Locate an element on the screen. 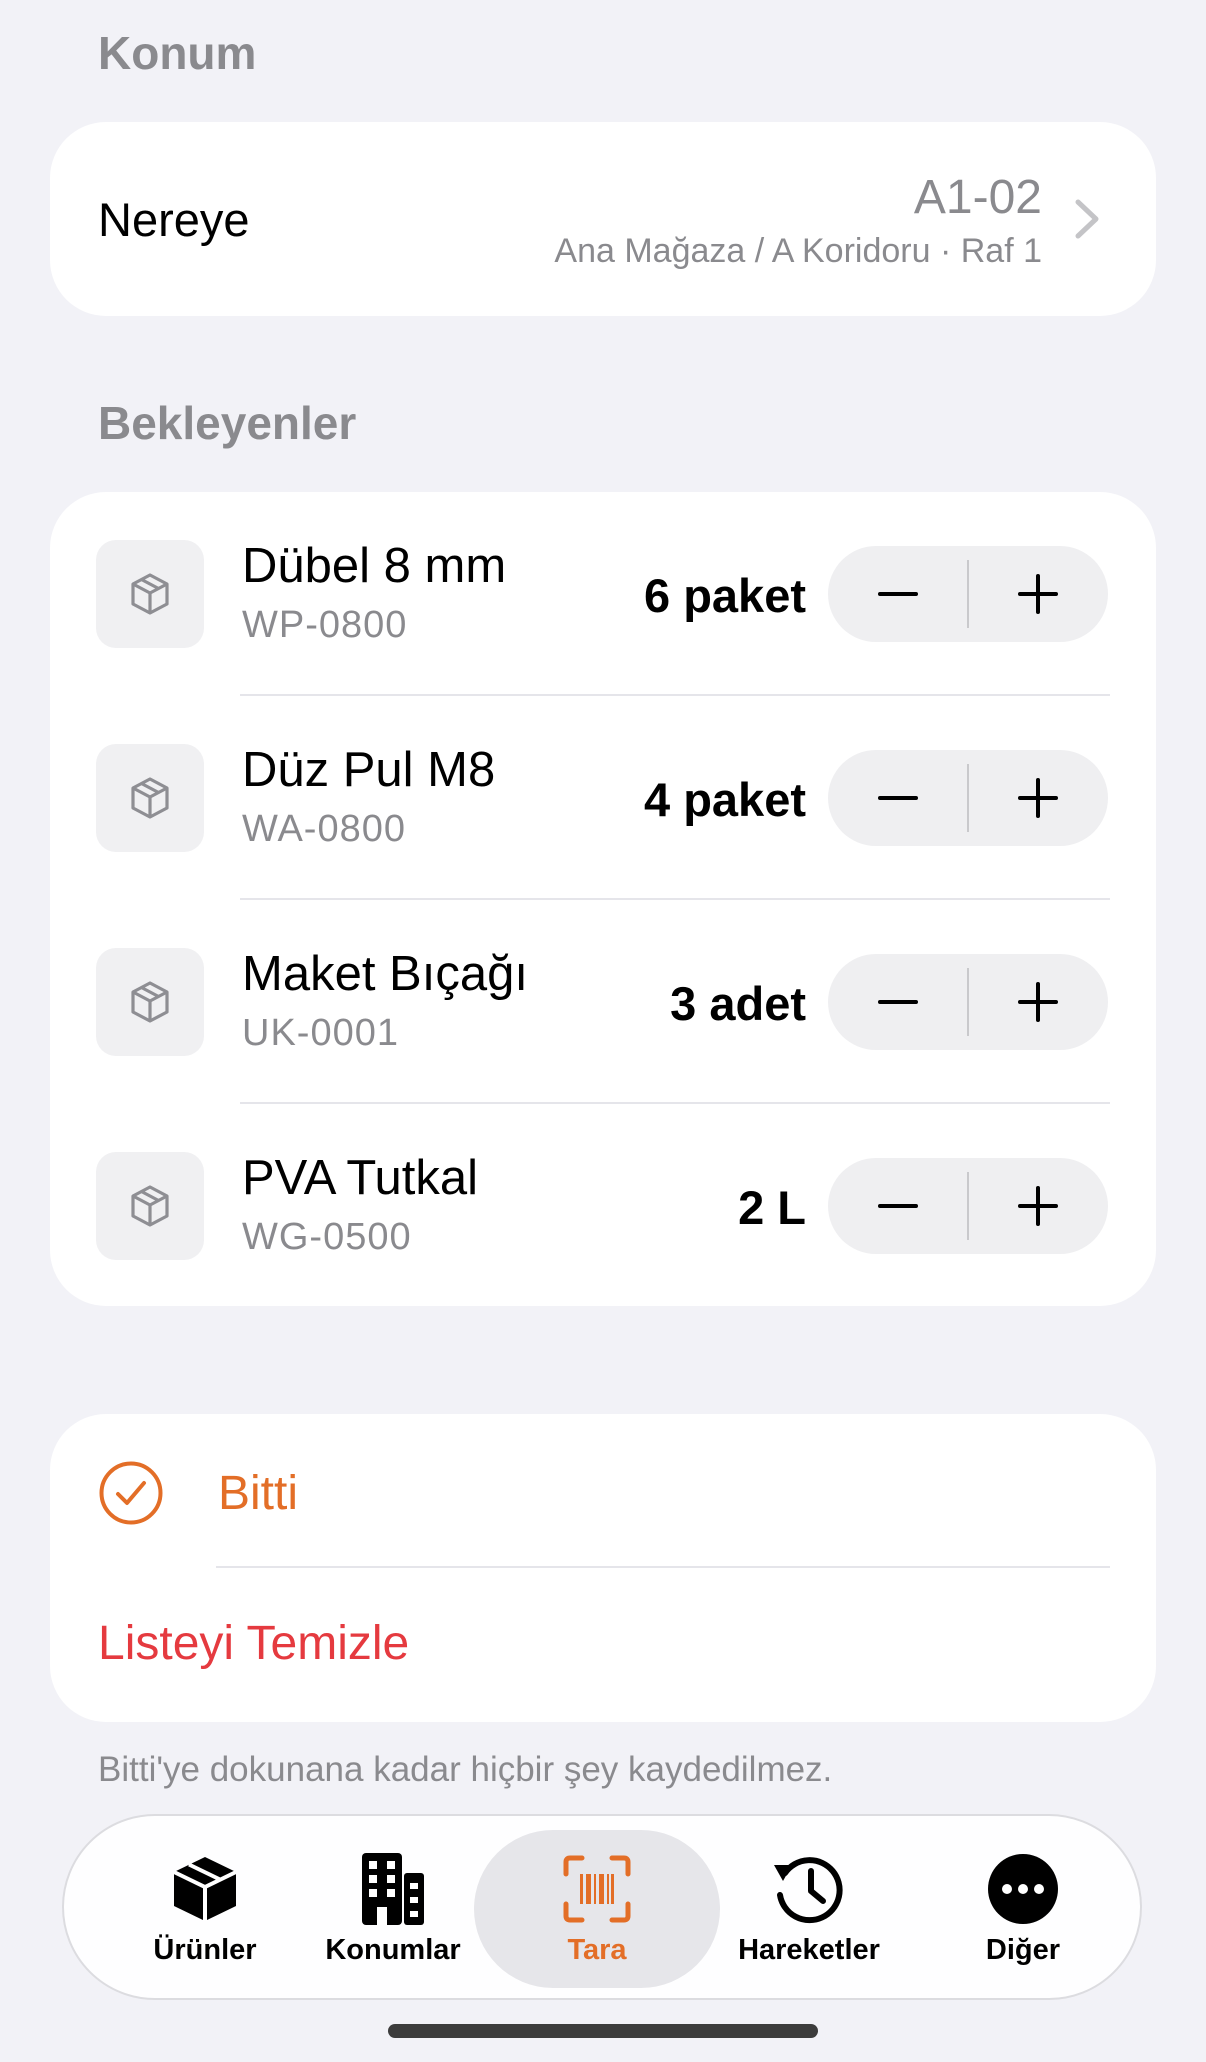 Image resolution: width=1206 pixels, height=2062 pixels. tab-movements: Hareketler is located at coordinates (809, 1909).